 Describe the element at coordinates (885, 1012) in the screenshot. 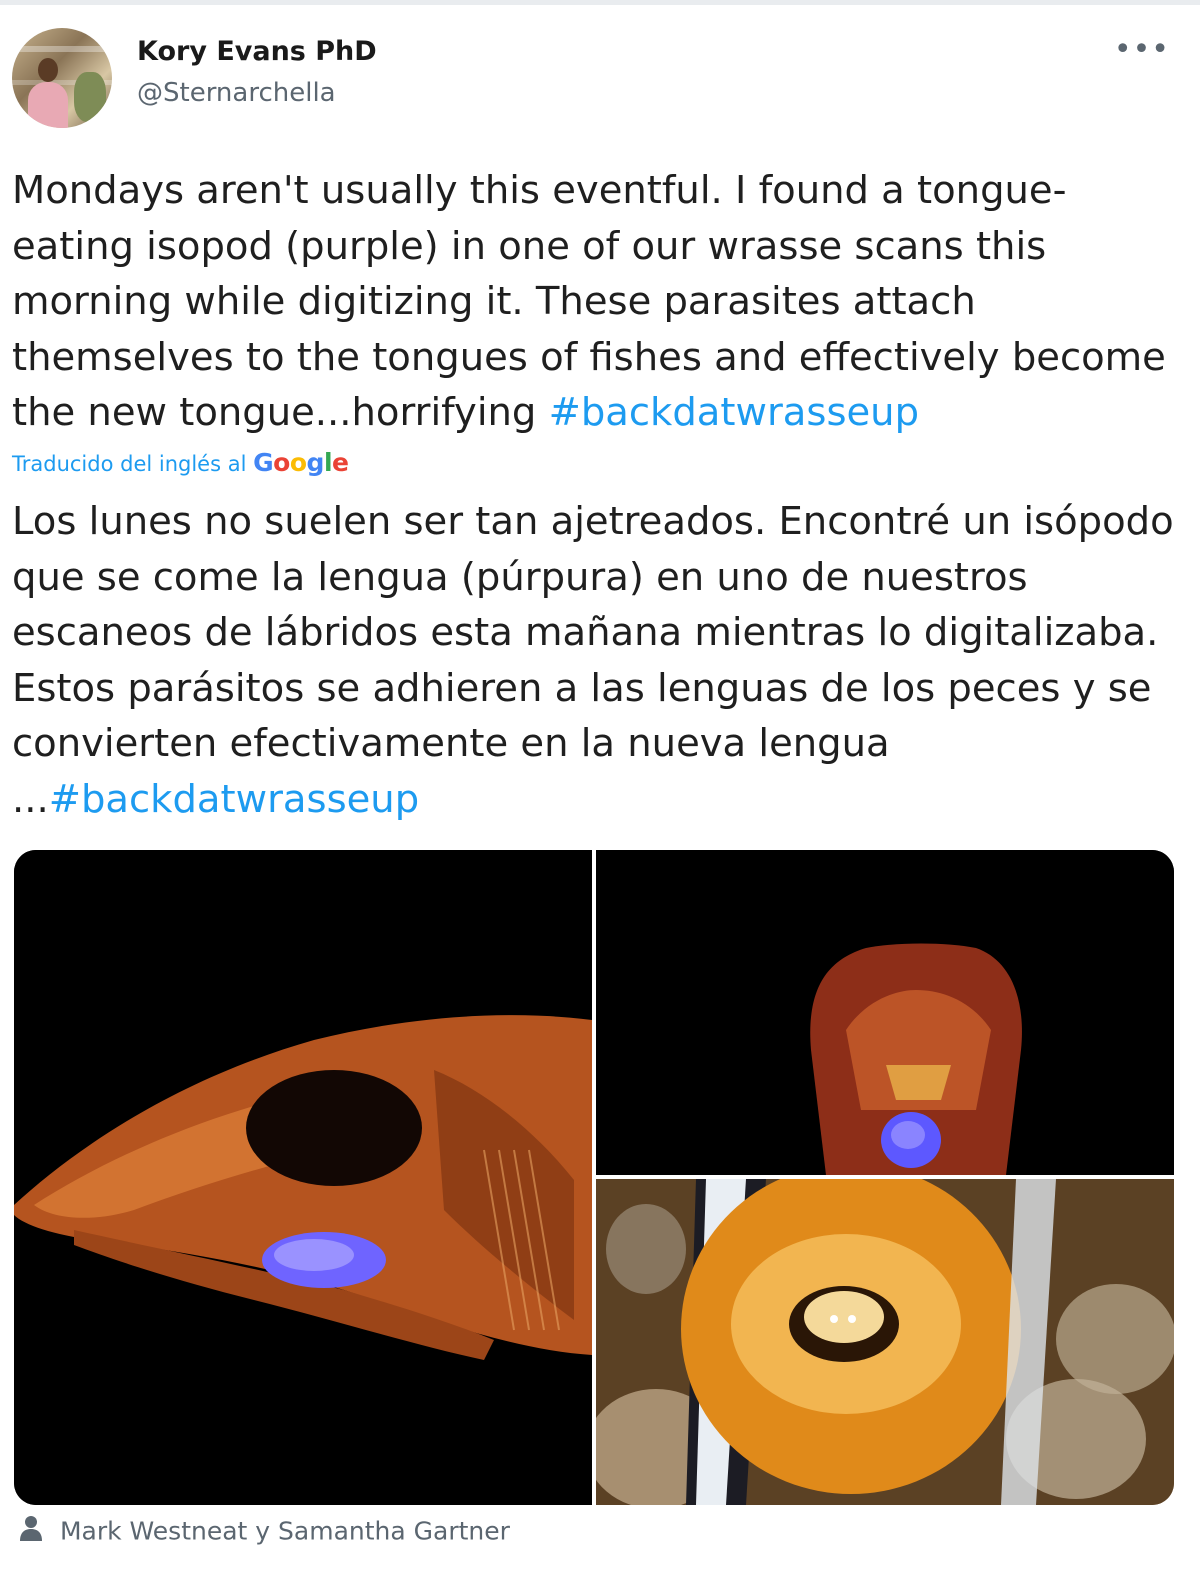

I see `photo-fish-front-scan` at that location.